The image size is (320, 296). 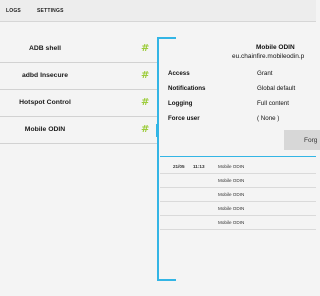 What do you see at coordinates (79, 103) in the screenshot?
I see `app-list-item-hotspot-control: Hotspot Control #` at bounding box center [79, 103].